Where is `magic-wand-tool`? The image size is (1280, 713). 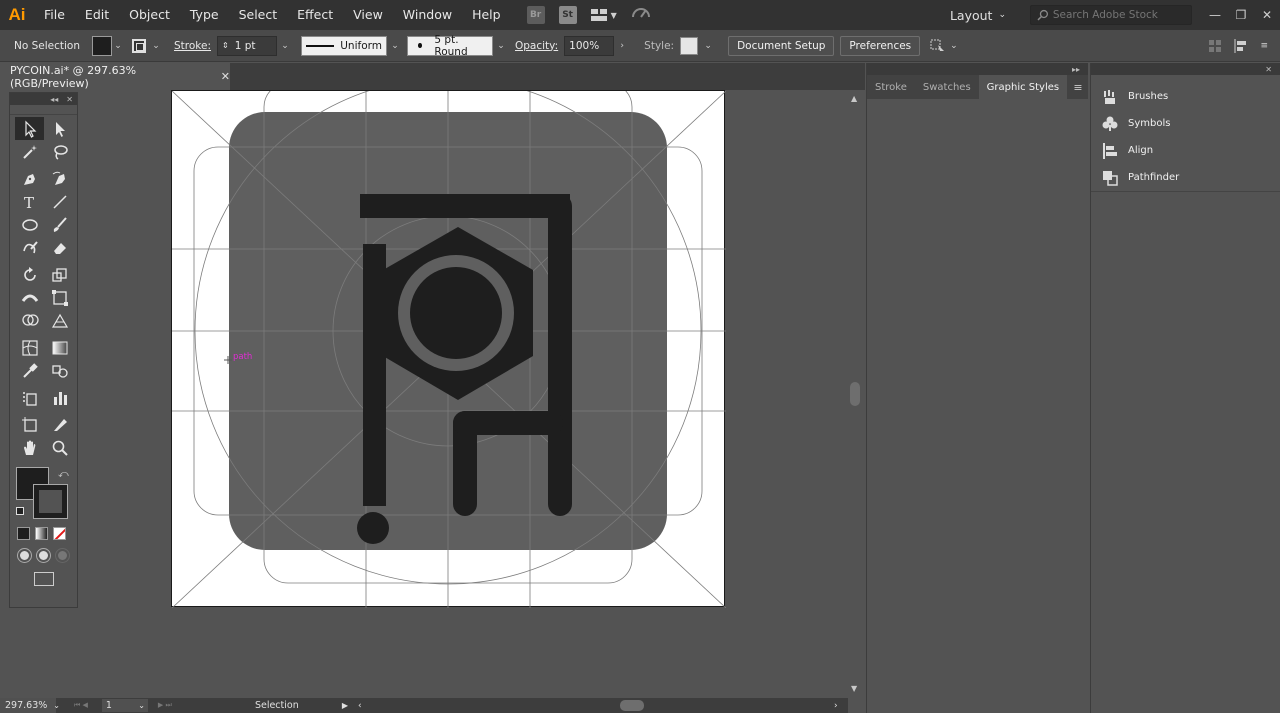
magic-wand-tool is located at coordinates (29, 151).